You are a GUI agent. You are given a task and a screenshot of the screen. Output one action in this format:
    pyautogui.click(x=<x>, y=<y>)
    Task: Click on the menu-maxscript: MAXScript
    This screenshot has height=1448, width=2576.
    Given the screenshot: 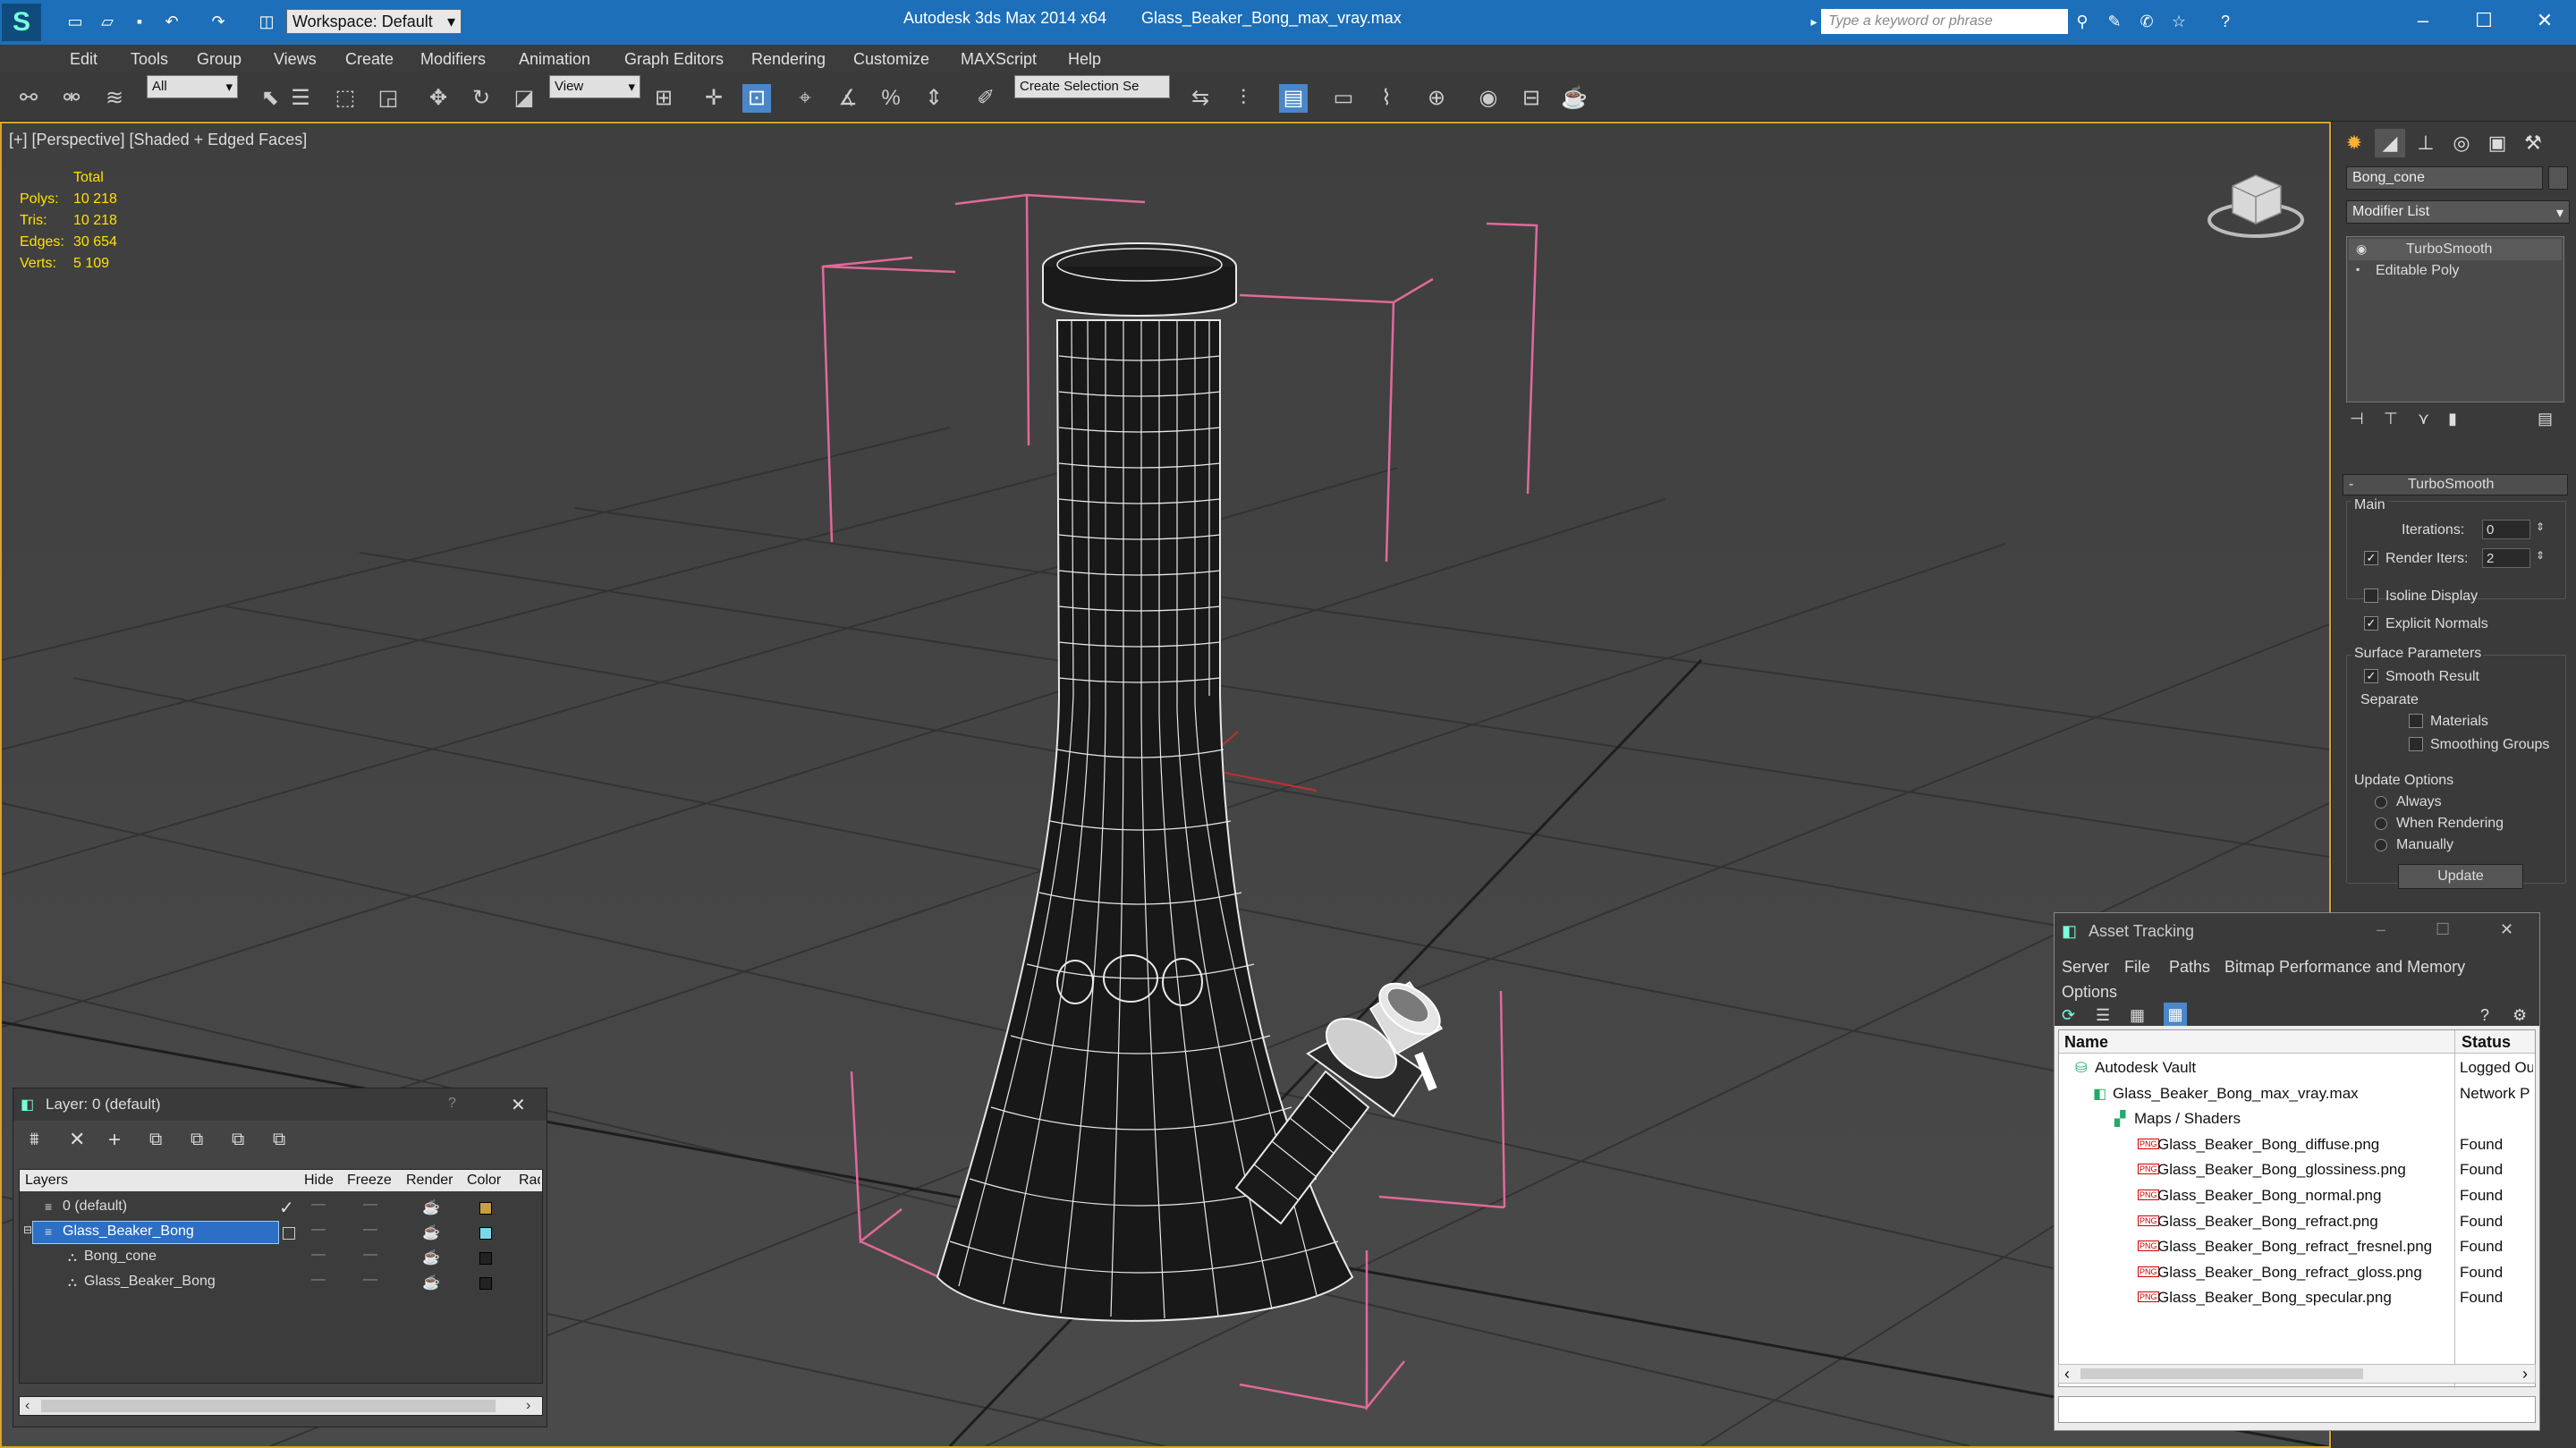 What is the action you would take?
    pyautogui.click(x=999, y=60)
    